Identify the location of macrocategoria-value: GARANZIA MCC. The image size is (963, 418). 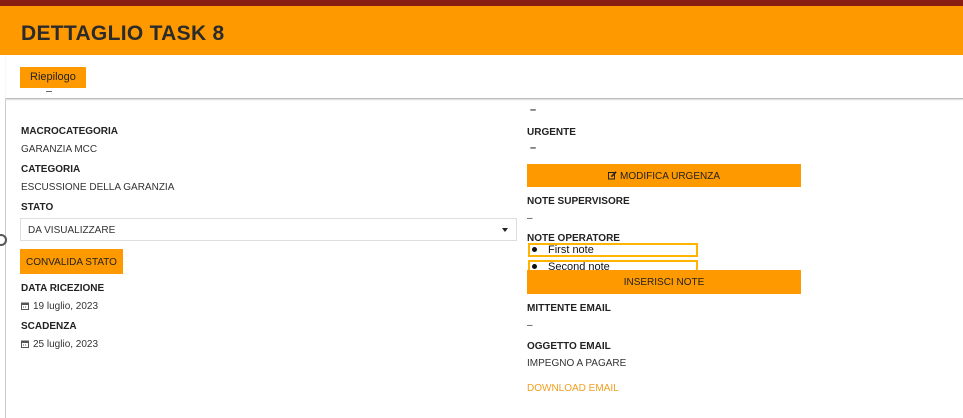
(59, 149).